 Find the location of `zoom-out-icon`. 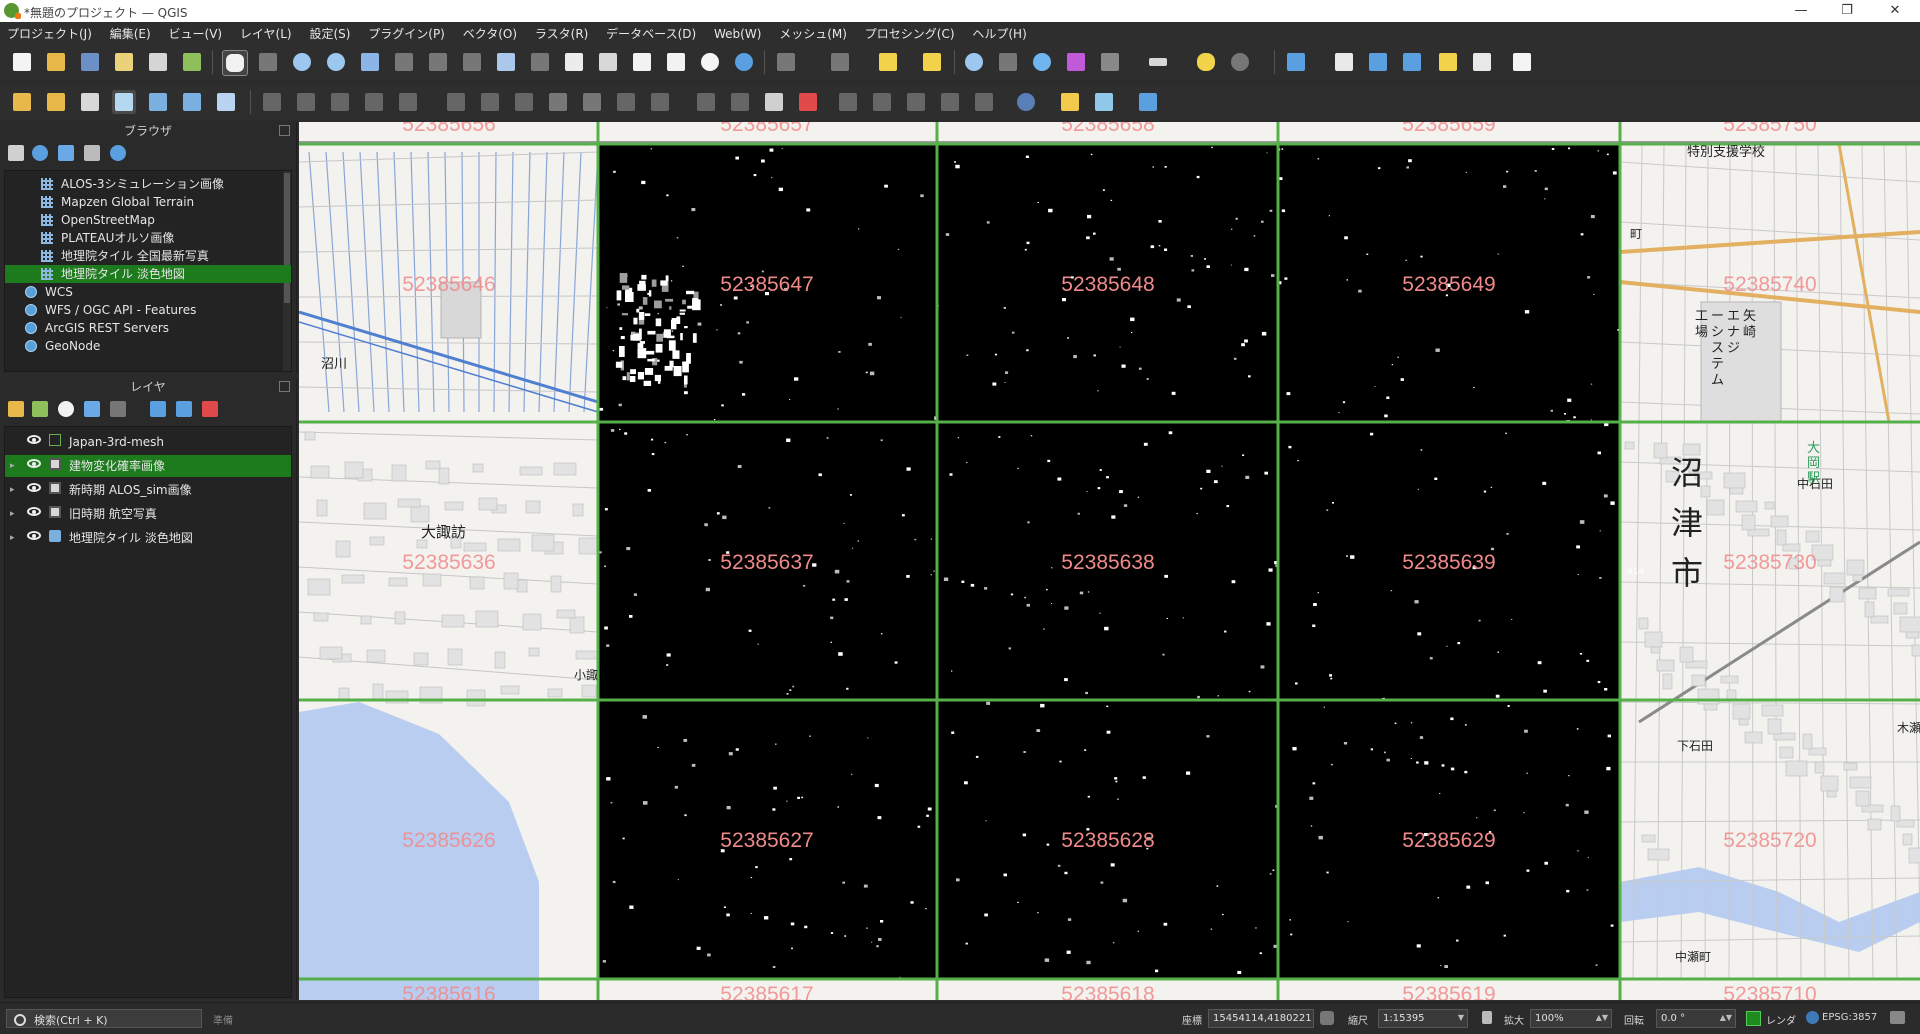

zoom-out-icon is located at coordinates (336, 62).